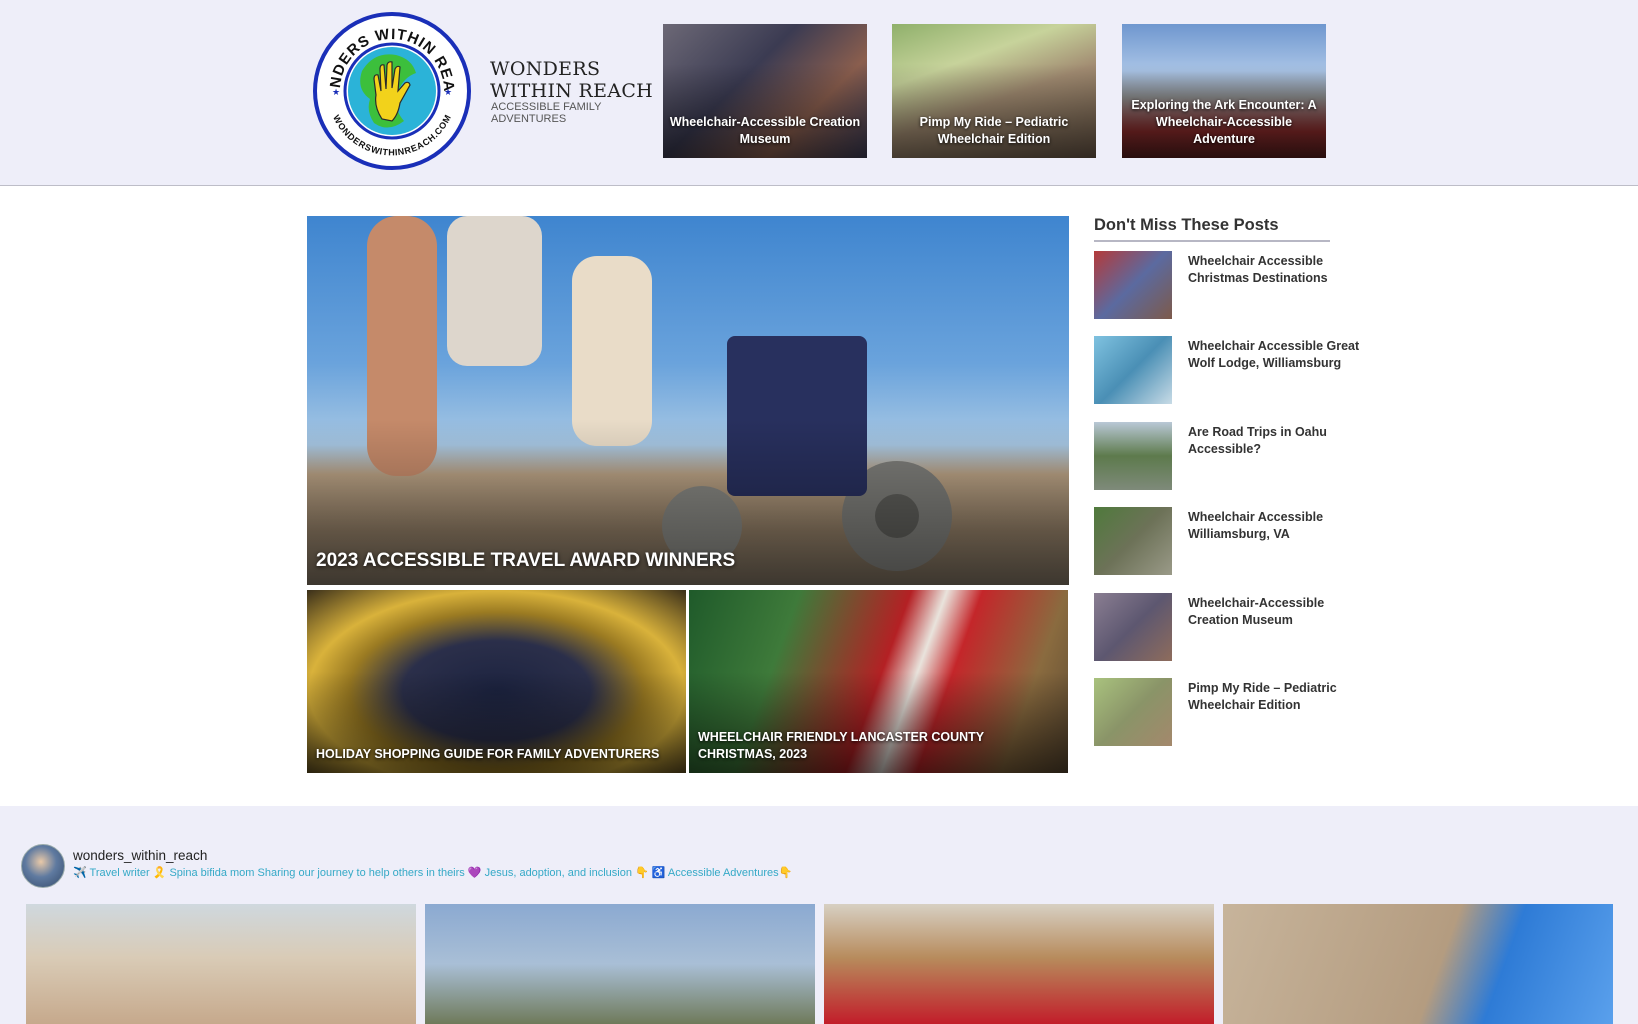 The height and width of the screenshot is (1024, 1638). Describe the element at coordinates (525, 561) in the screenshot. I see `hero-title: 2023 ACCESSIBLE TRAVEL AWARD WINNERS` at that location.